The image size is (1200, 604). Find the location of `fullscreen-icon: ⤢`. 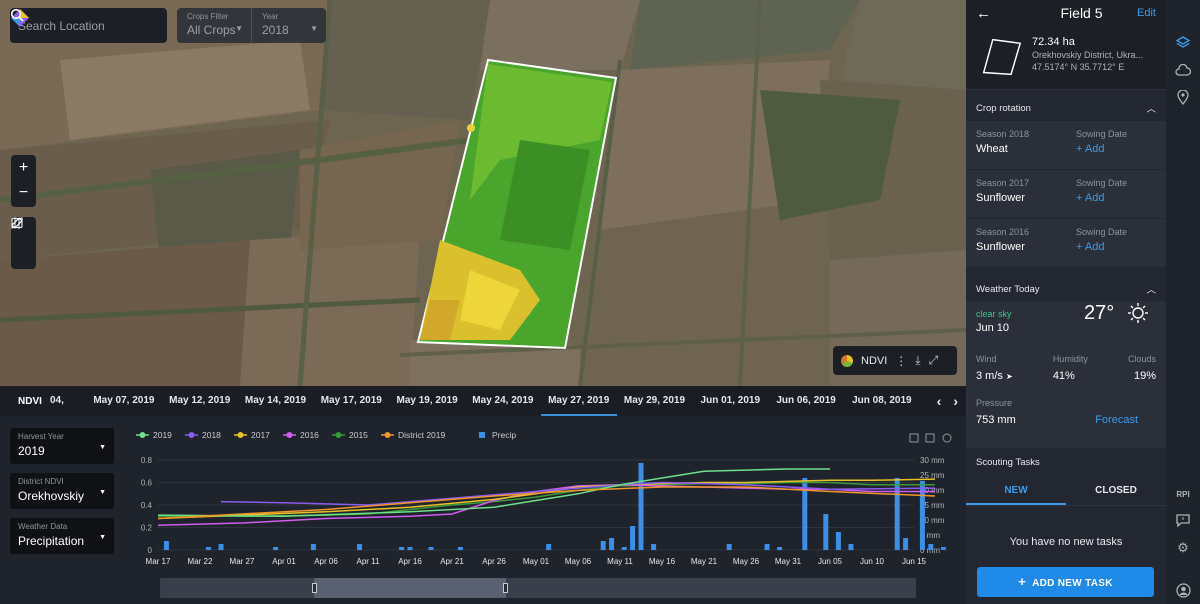

fullscreen-icon: ⤢ is located at coordinates (934, 360).